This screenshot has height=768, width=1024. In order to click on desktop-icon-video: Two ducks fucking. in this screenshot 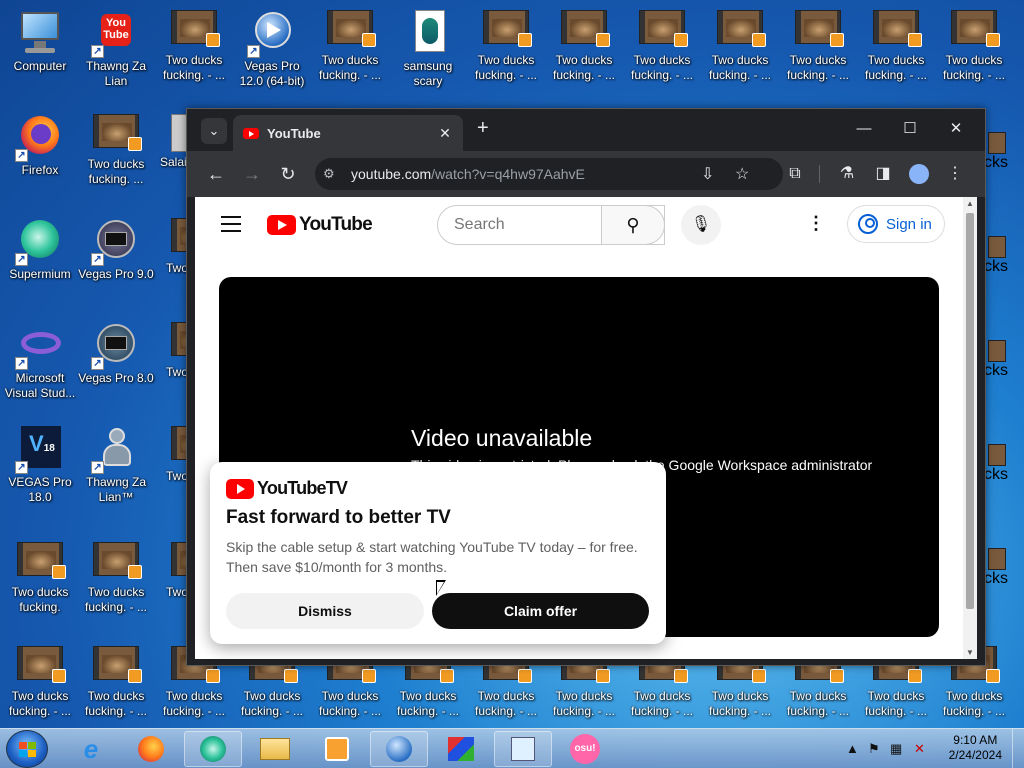, I will do `click(40, 586)`.